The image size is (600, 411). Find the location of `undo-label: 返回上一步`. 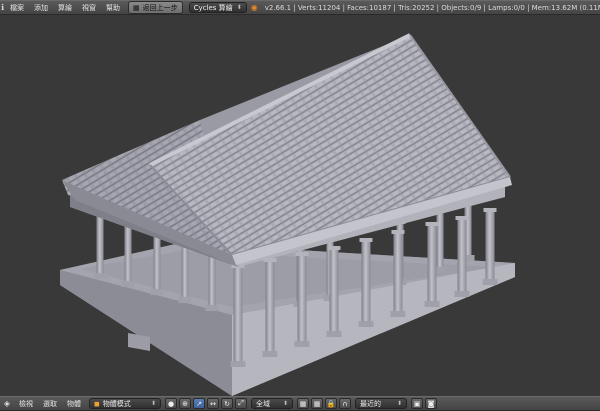

undo-label: 返回上一步 is located at coordinates (160, 7).